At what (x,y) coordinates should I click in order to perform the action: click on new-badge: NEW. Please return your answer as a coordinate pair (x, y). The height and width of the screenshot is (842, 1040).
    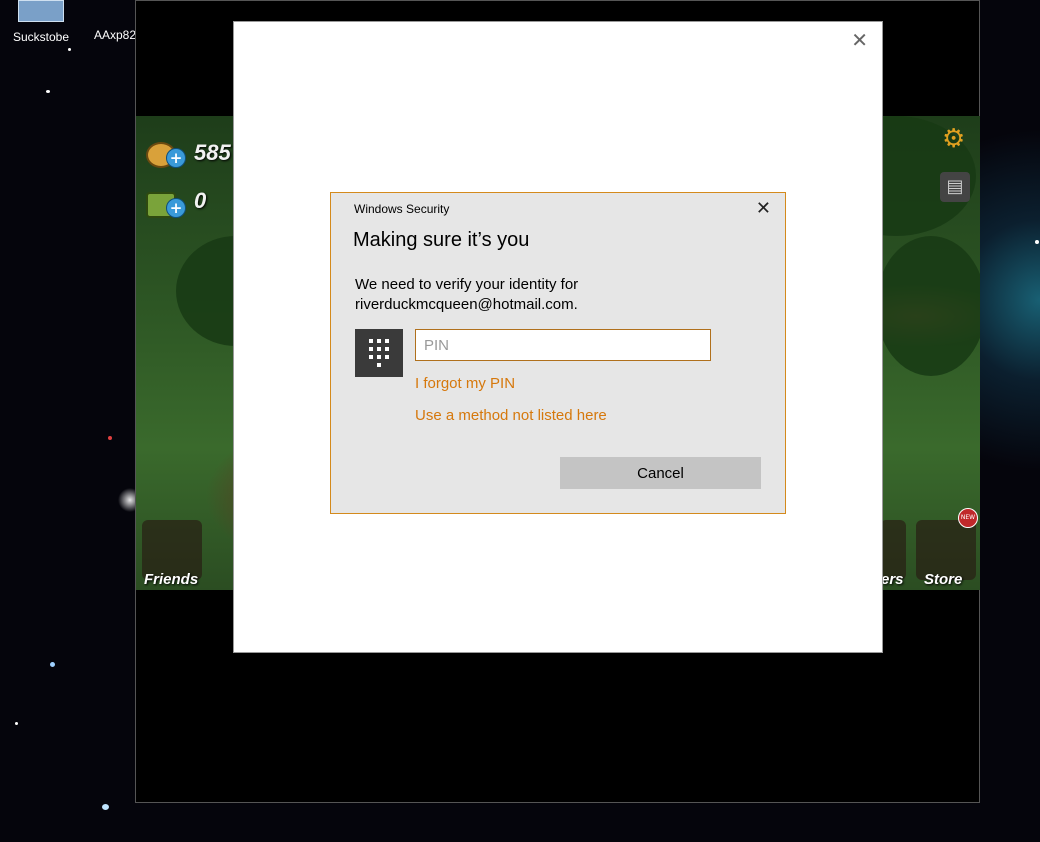
    Looking at the image, I should click on (968, 518).